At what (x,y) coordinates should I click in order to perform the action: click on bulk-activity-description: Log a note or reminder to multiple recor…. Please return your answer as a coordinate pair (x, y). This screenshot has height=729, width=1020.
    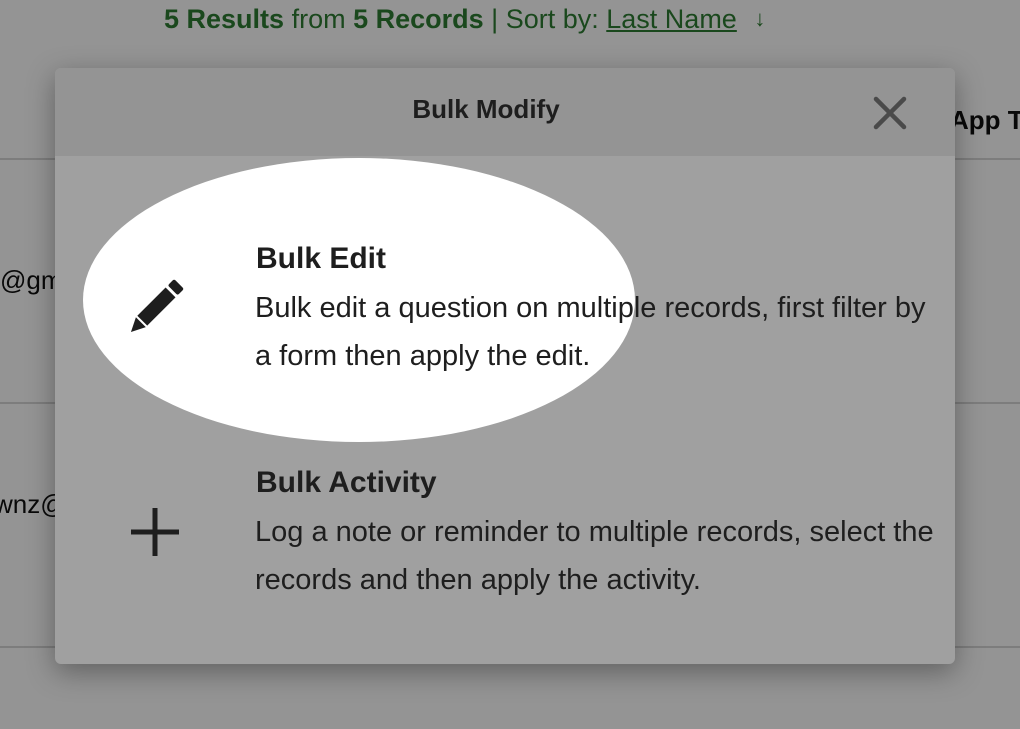
    Looking at the image, I should click on (594, 556).